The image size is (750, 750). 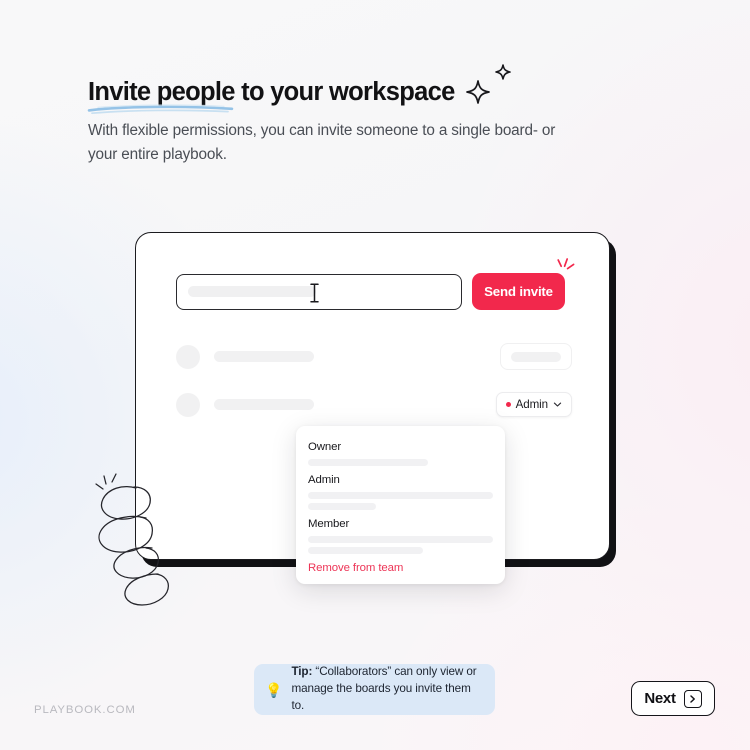 I want to click on dropdown-option-label: Admin, so click(x=324, y=480).